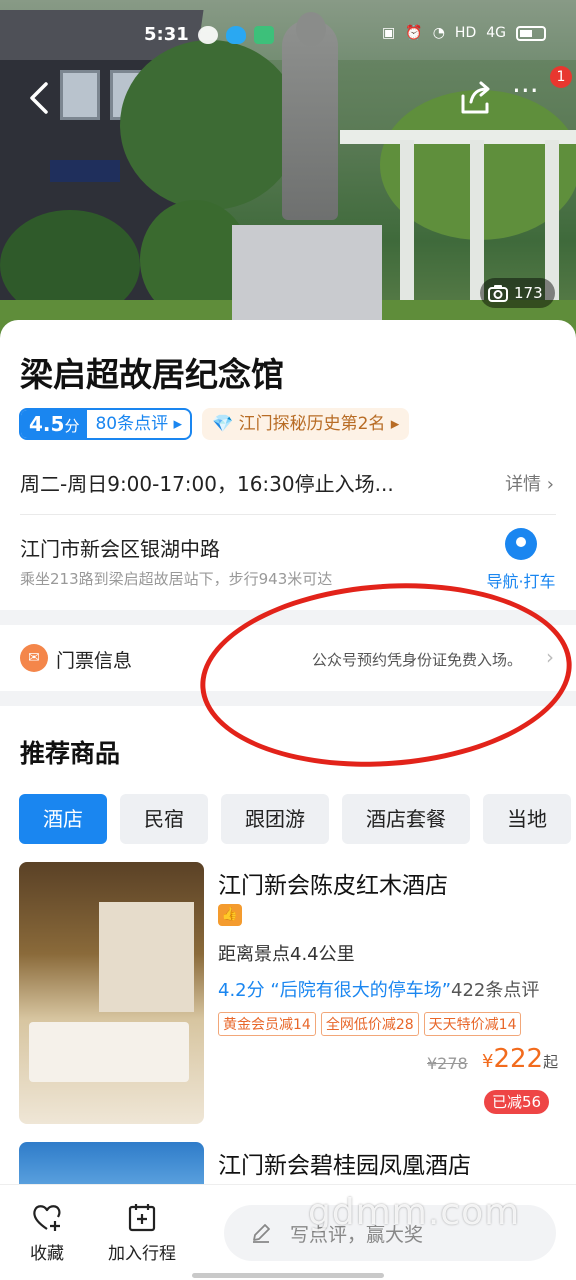  What do you see at coordinates (438, 33) in the screenshot?
I see `wifi-icon: ◔` at bounding box center [438, 33].